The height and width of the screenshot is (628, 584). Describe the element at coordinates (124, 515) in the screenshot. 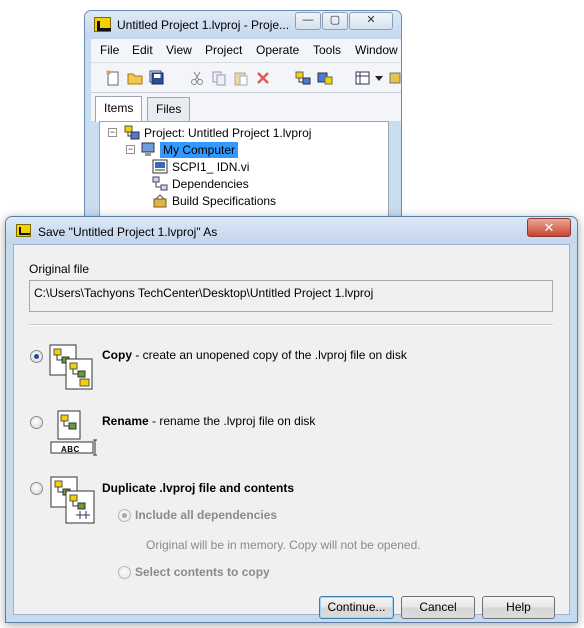

I see `include-all-dependencies-radio` at that location.